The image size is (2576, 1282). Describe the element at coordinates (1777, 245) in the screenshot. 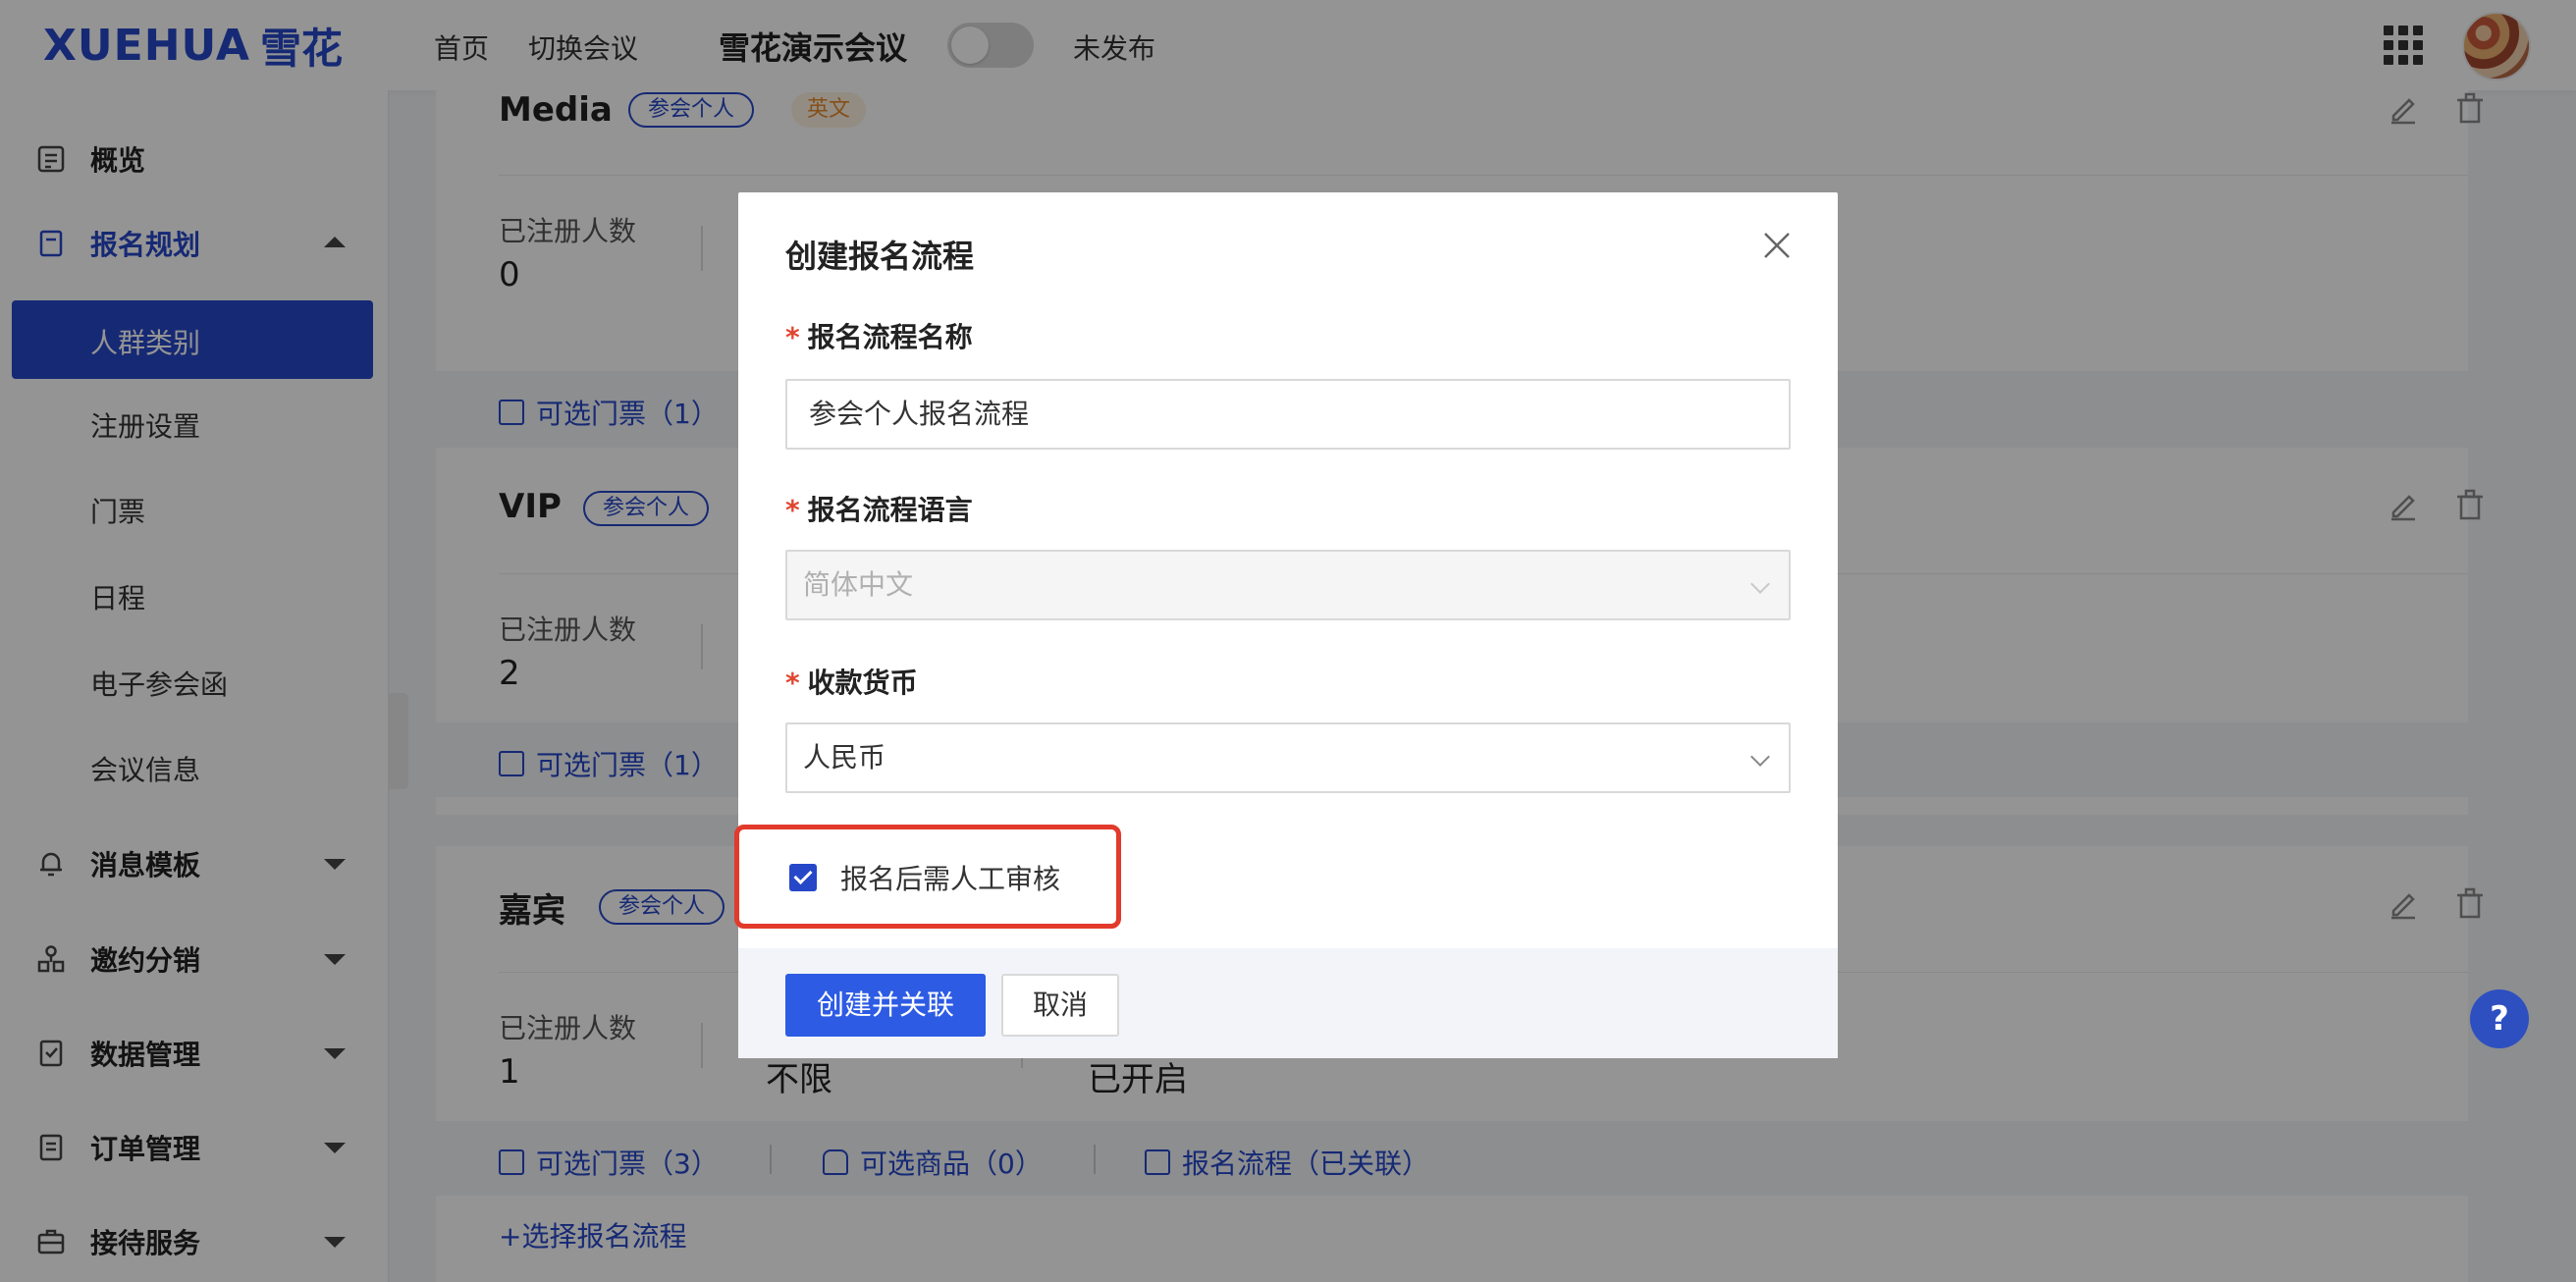

I see `close-icon` at that location.